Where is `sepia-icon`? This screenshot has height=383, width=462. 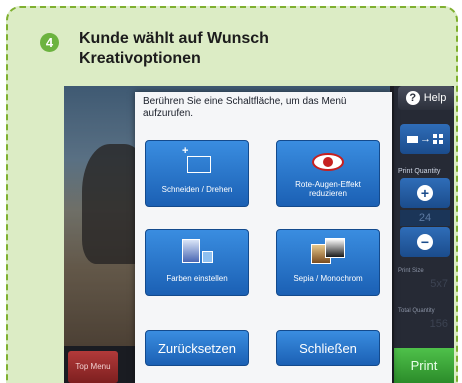
sepia-icon is located at coordinates (328, 251).